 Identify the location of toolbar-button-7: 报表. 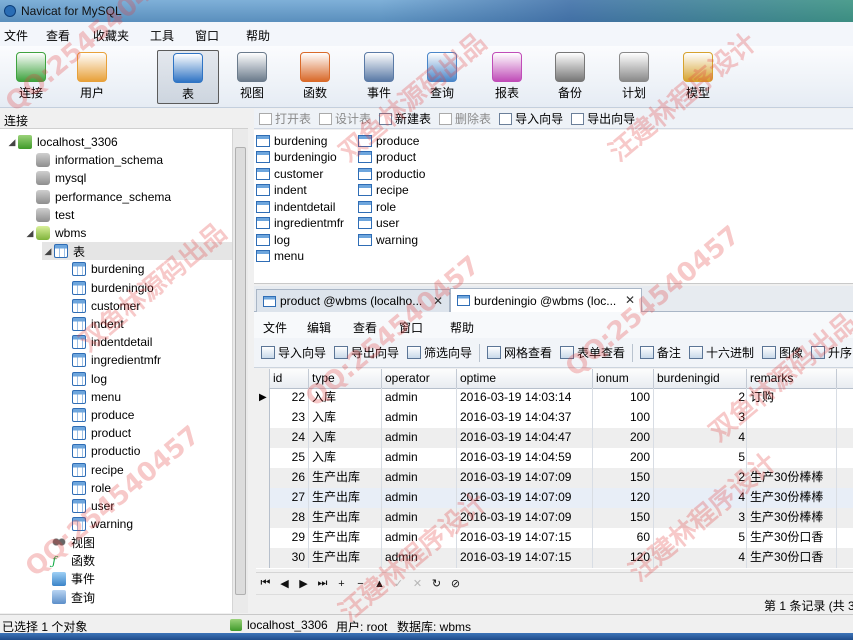
(507, 77).